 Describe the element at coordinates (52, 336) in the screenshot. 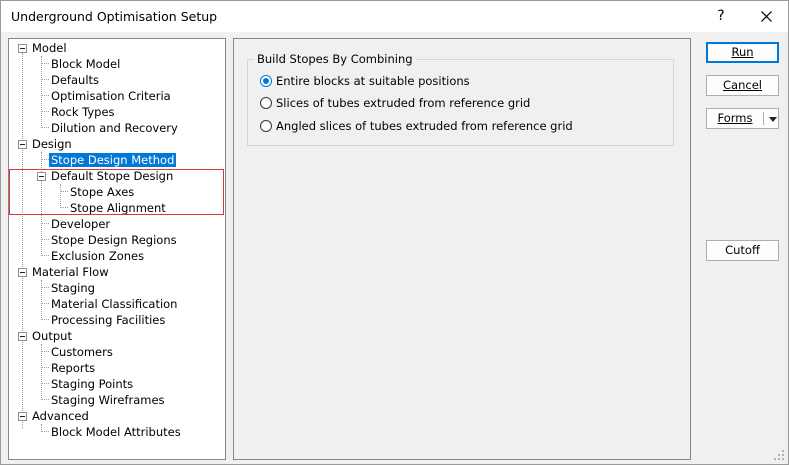

I see `tree-group-output: Output` at that location.